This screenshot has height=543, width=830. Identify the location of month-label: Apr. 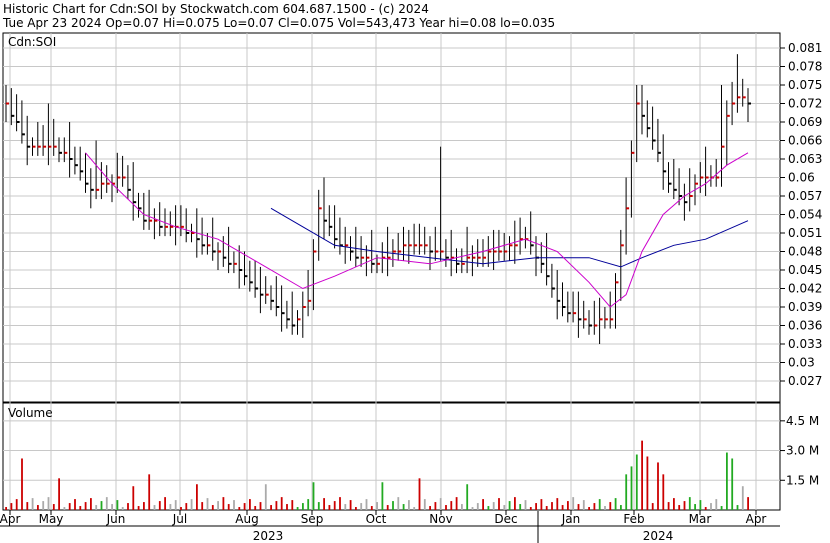
(756, 519).